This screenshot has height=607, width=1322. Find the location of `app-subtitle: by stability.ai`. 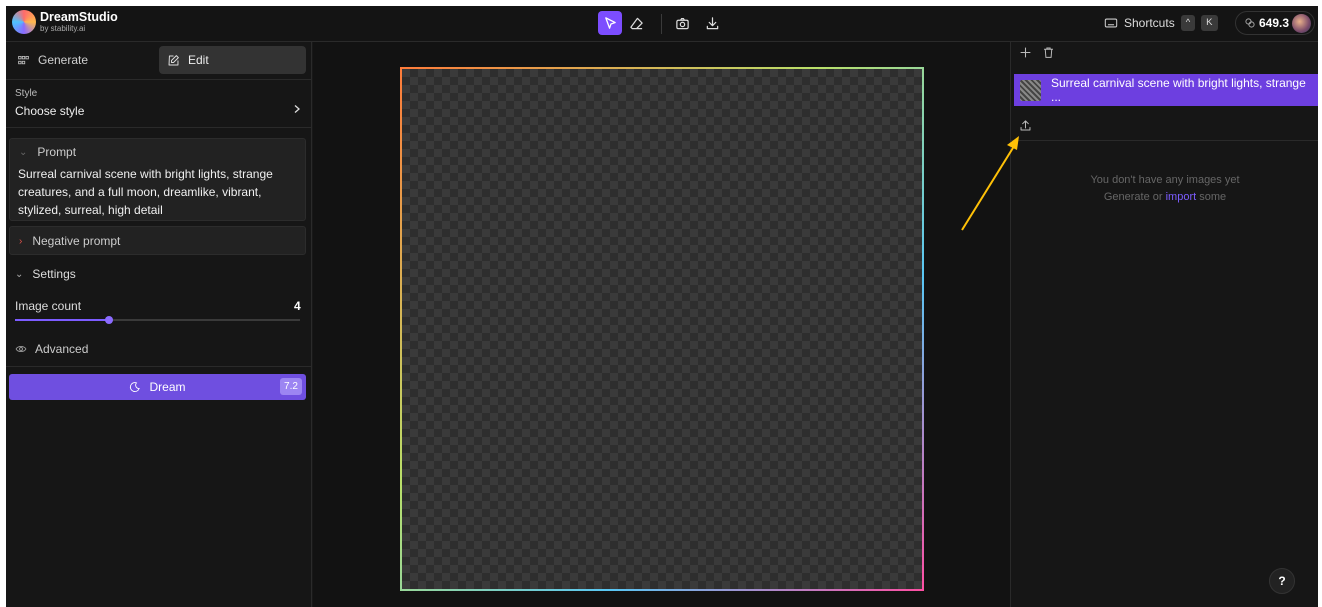

app-subtitle: by stability.ai is located at coordinates (63, 28).